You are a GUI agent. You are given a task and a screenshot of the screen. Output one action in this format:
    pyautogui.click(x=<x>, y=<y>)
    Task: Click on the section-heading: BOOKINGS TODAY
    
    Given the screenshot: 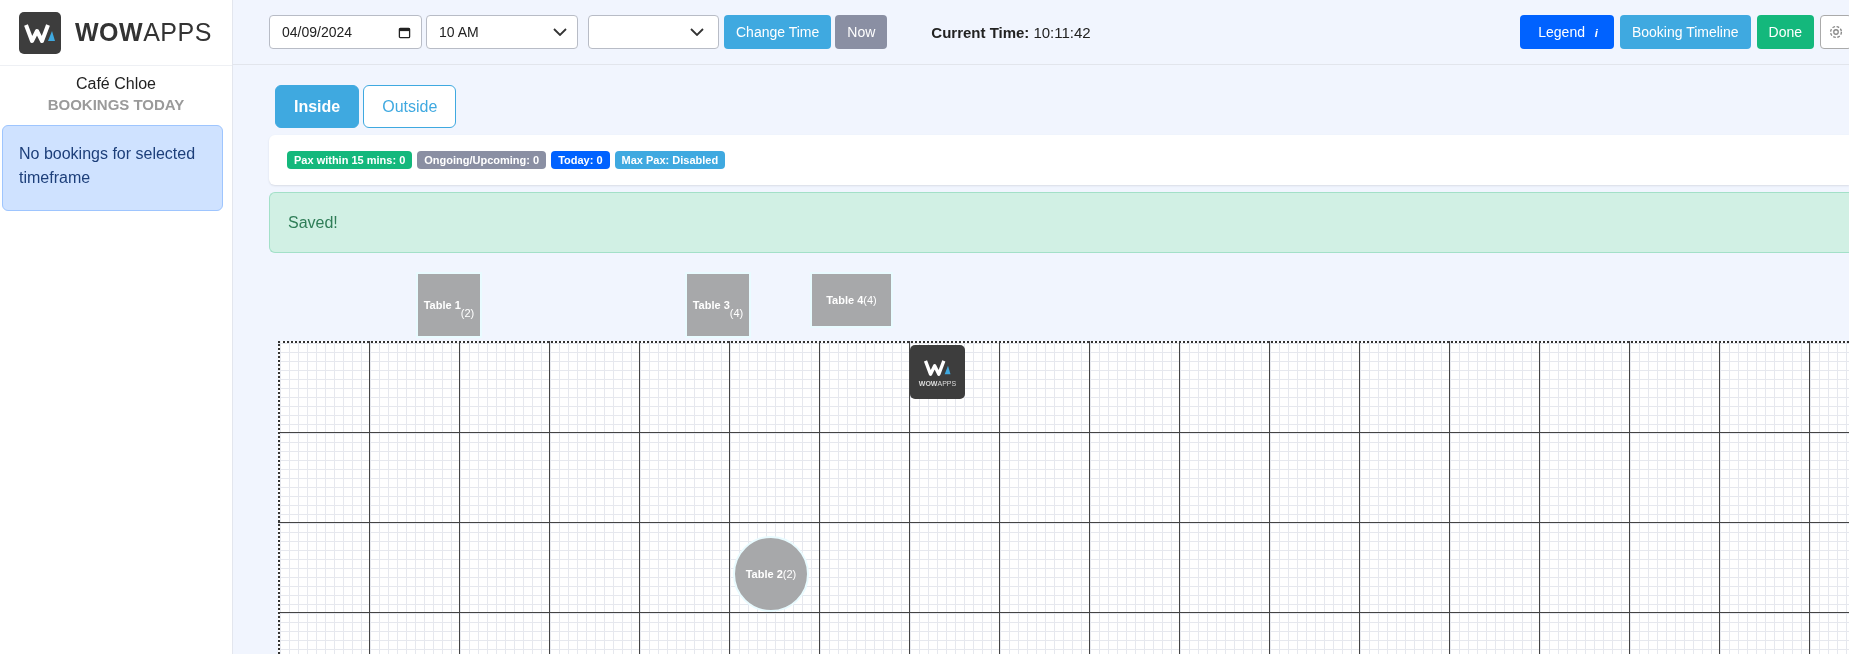 What is the action you would take?
    pyautogui.click(x=116, y=104)
    